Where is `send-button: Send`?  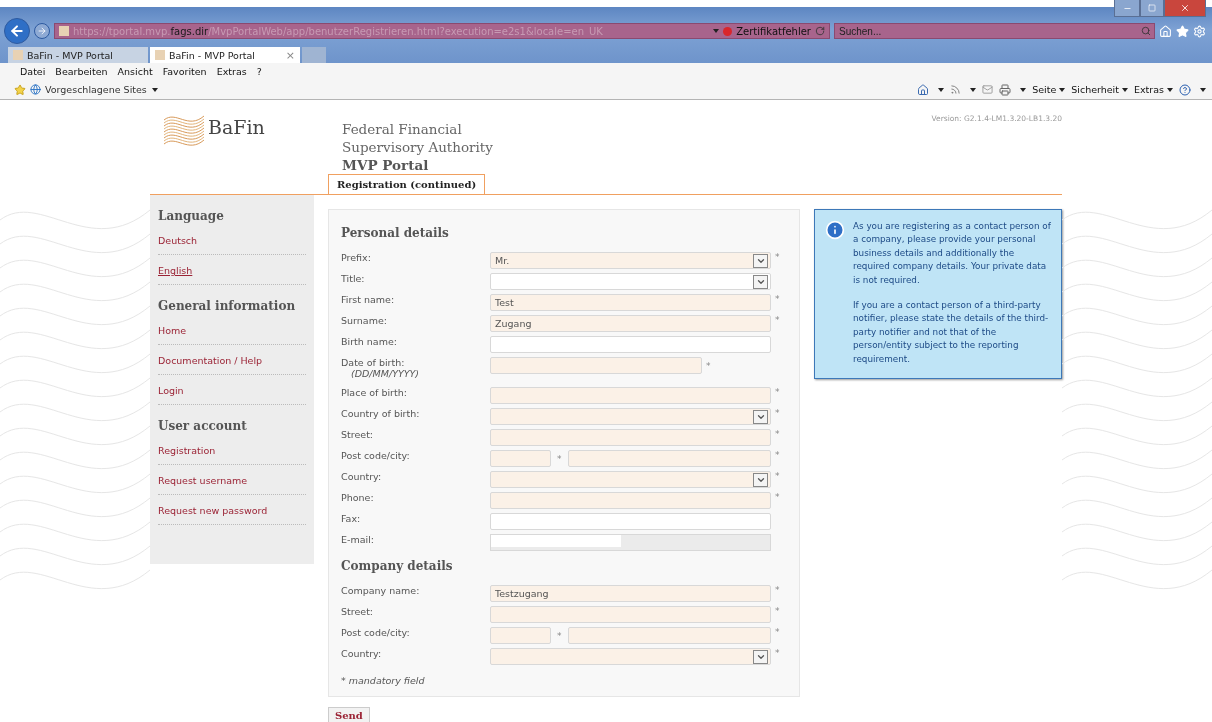
send-button: Send is located at coordinates (349, 714).